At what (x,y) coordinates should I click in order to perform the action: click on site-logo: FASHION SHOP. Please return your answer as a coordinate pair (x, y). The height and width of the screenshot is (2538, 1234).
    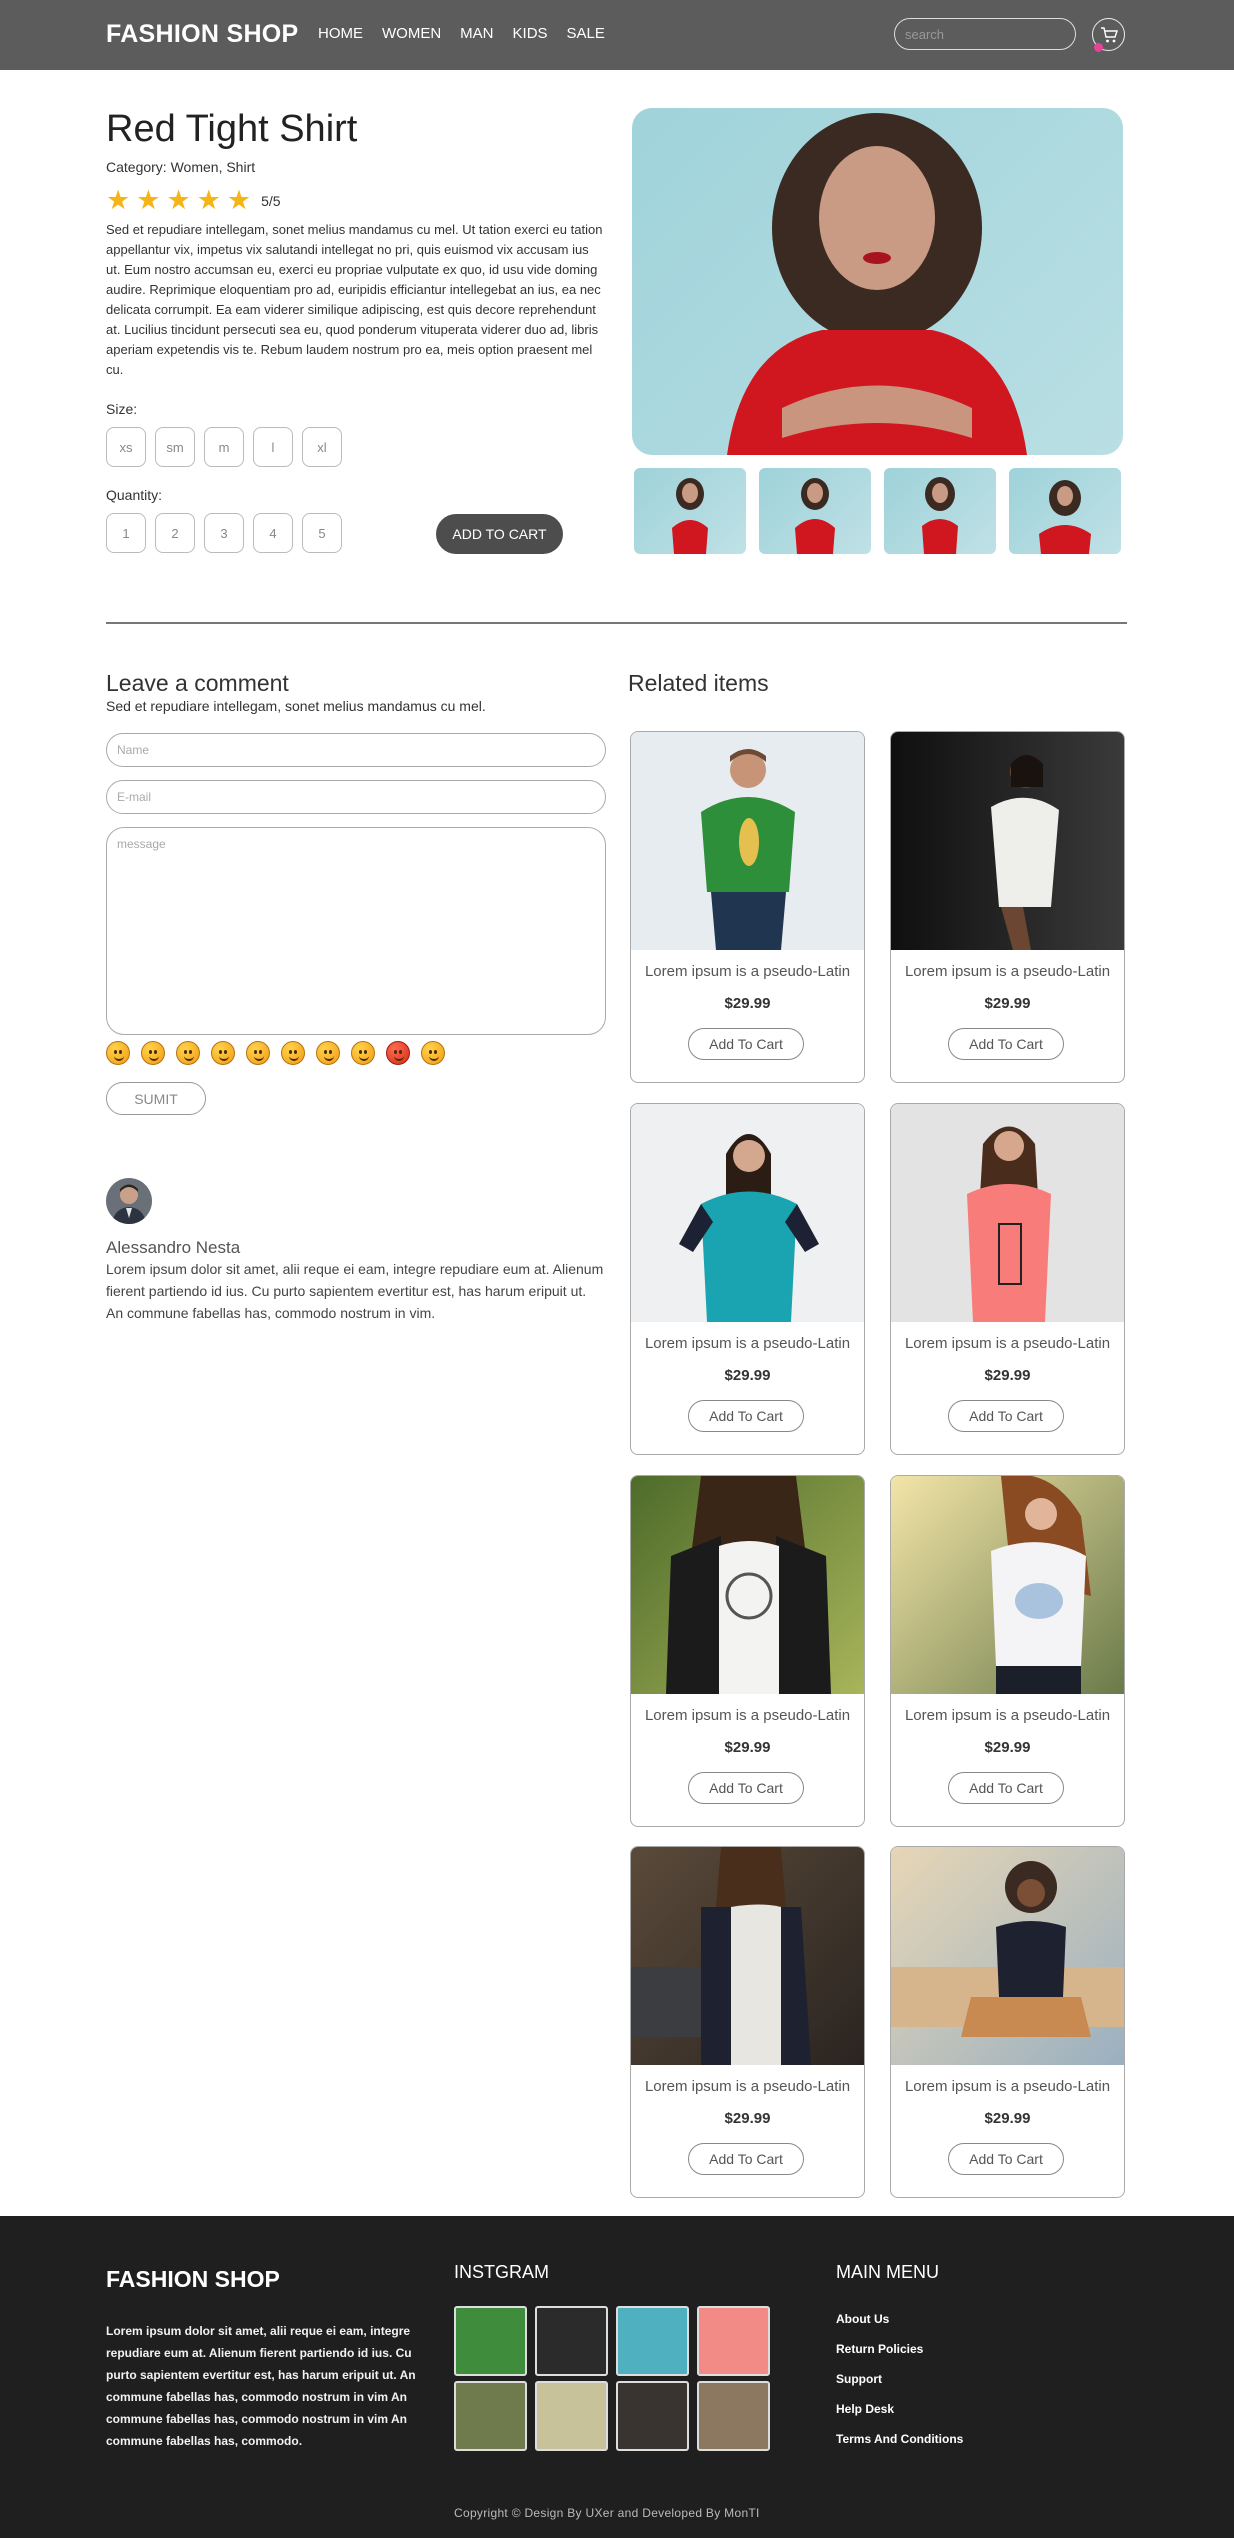
    Looking at the image, I should click on (202, 34).